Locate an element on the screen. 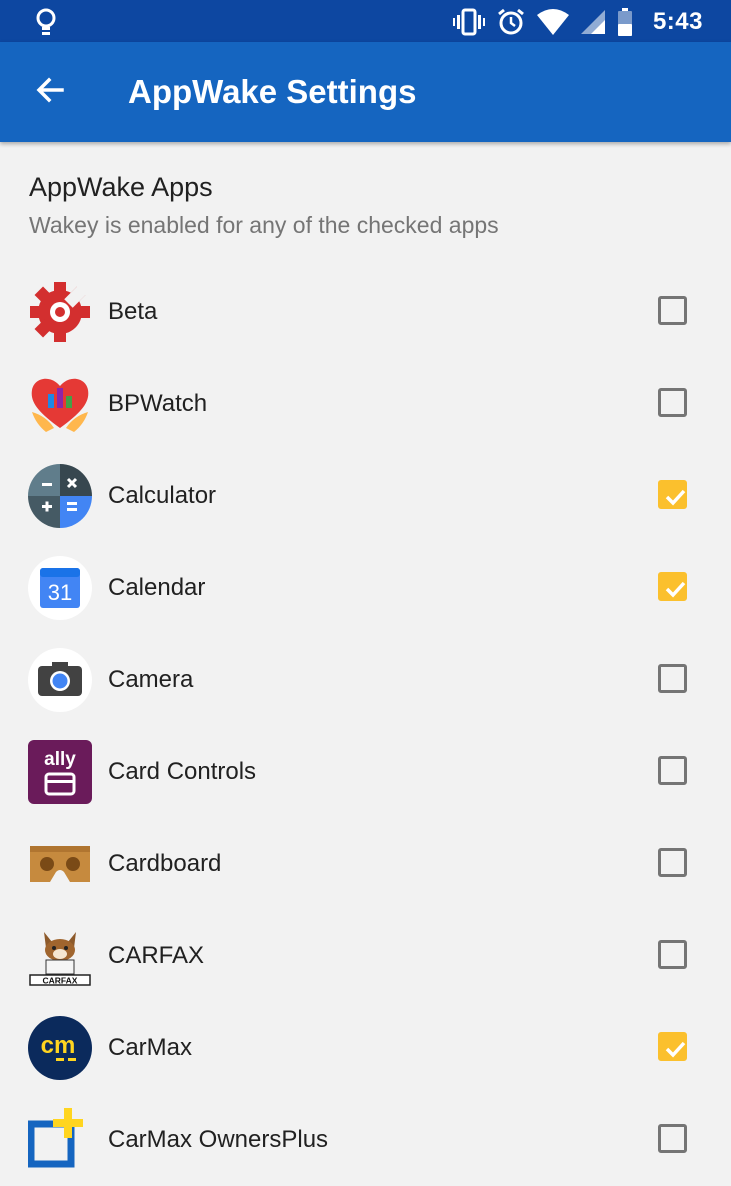 The image size is (731, 1186). cardboard-icon is located at coordinates (60, 864).